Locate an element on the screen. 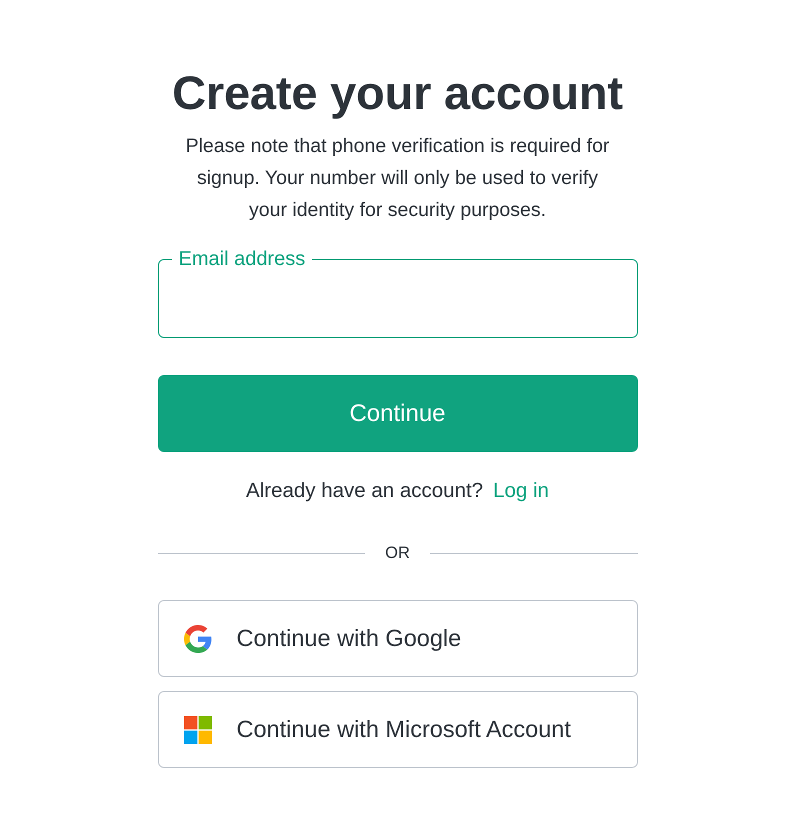  four-squares-icon is located at coordinates (198, 730).